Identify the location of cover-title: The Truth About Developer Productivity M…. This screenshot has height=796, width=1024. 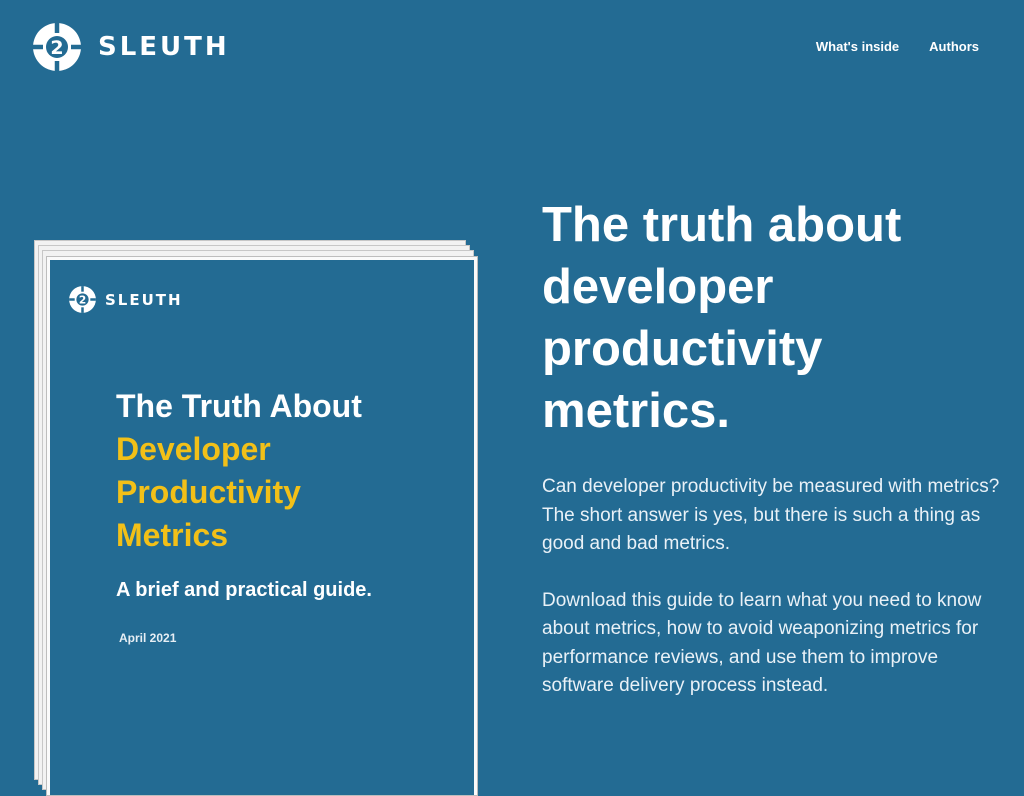
(286, 471).